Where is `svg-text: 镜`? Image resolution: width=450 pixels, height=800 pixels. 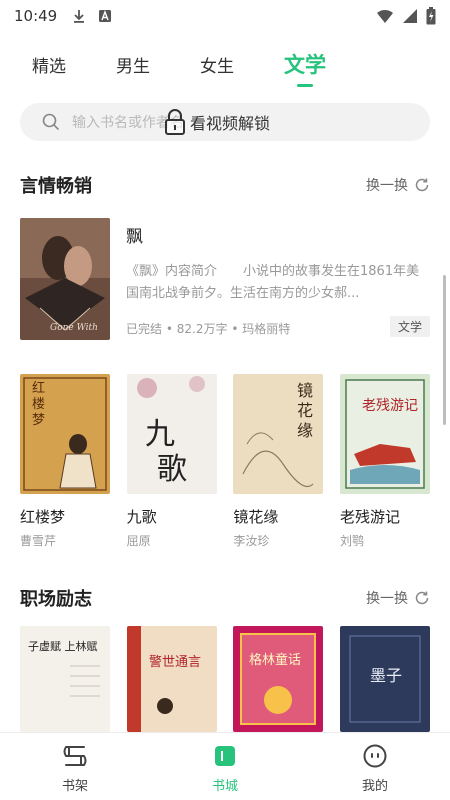
svg-text: 镜 is located at coordinates (305, 390).